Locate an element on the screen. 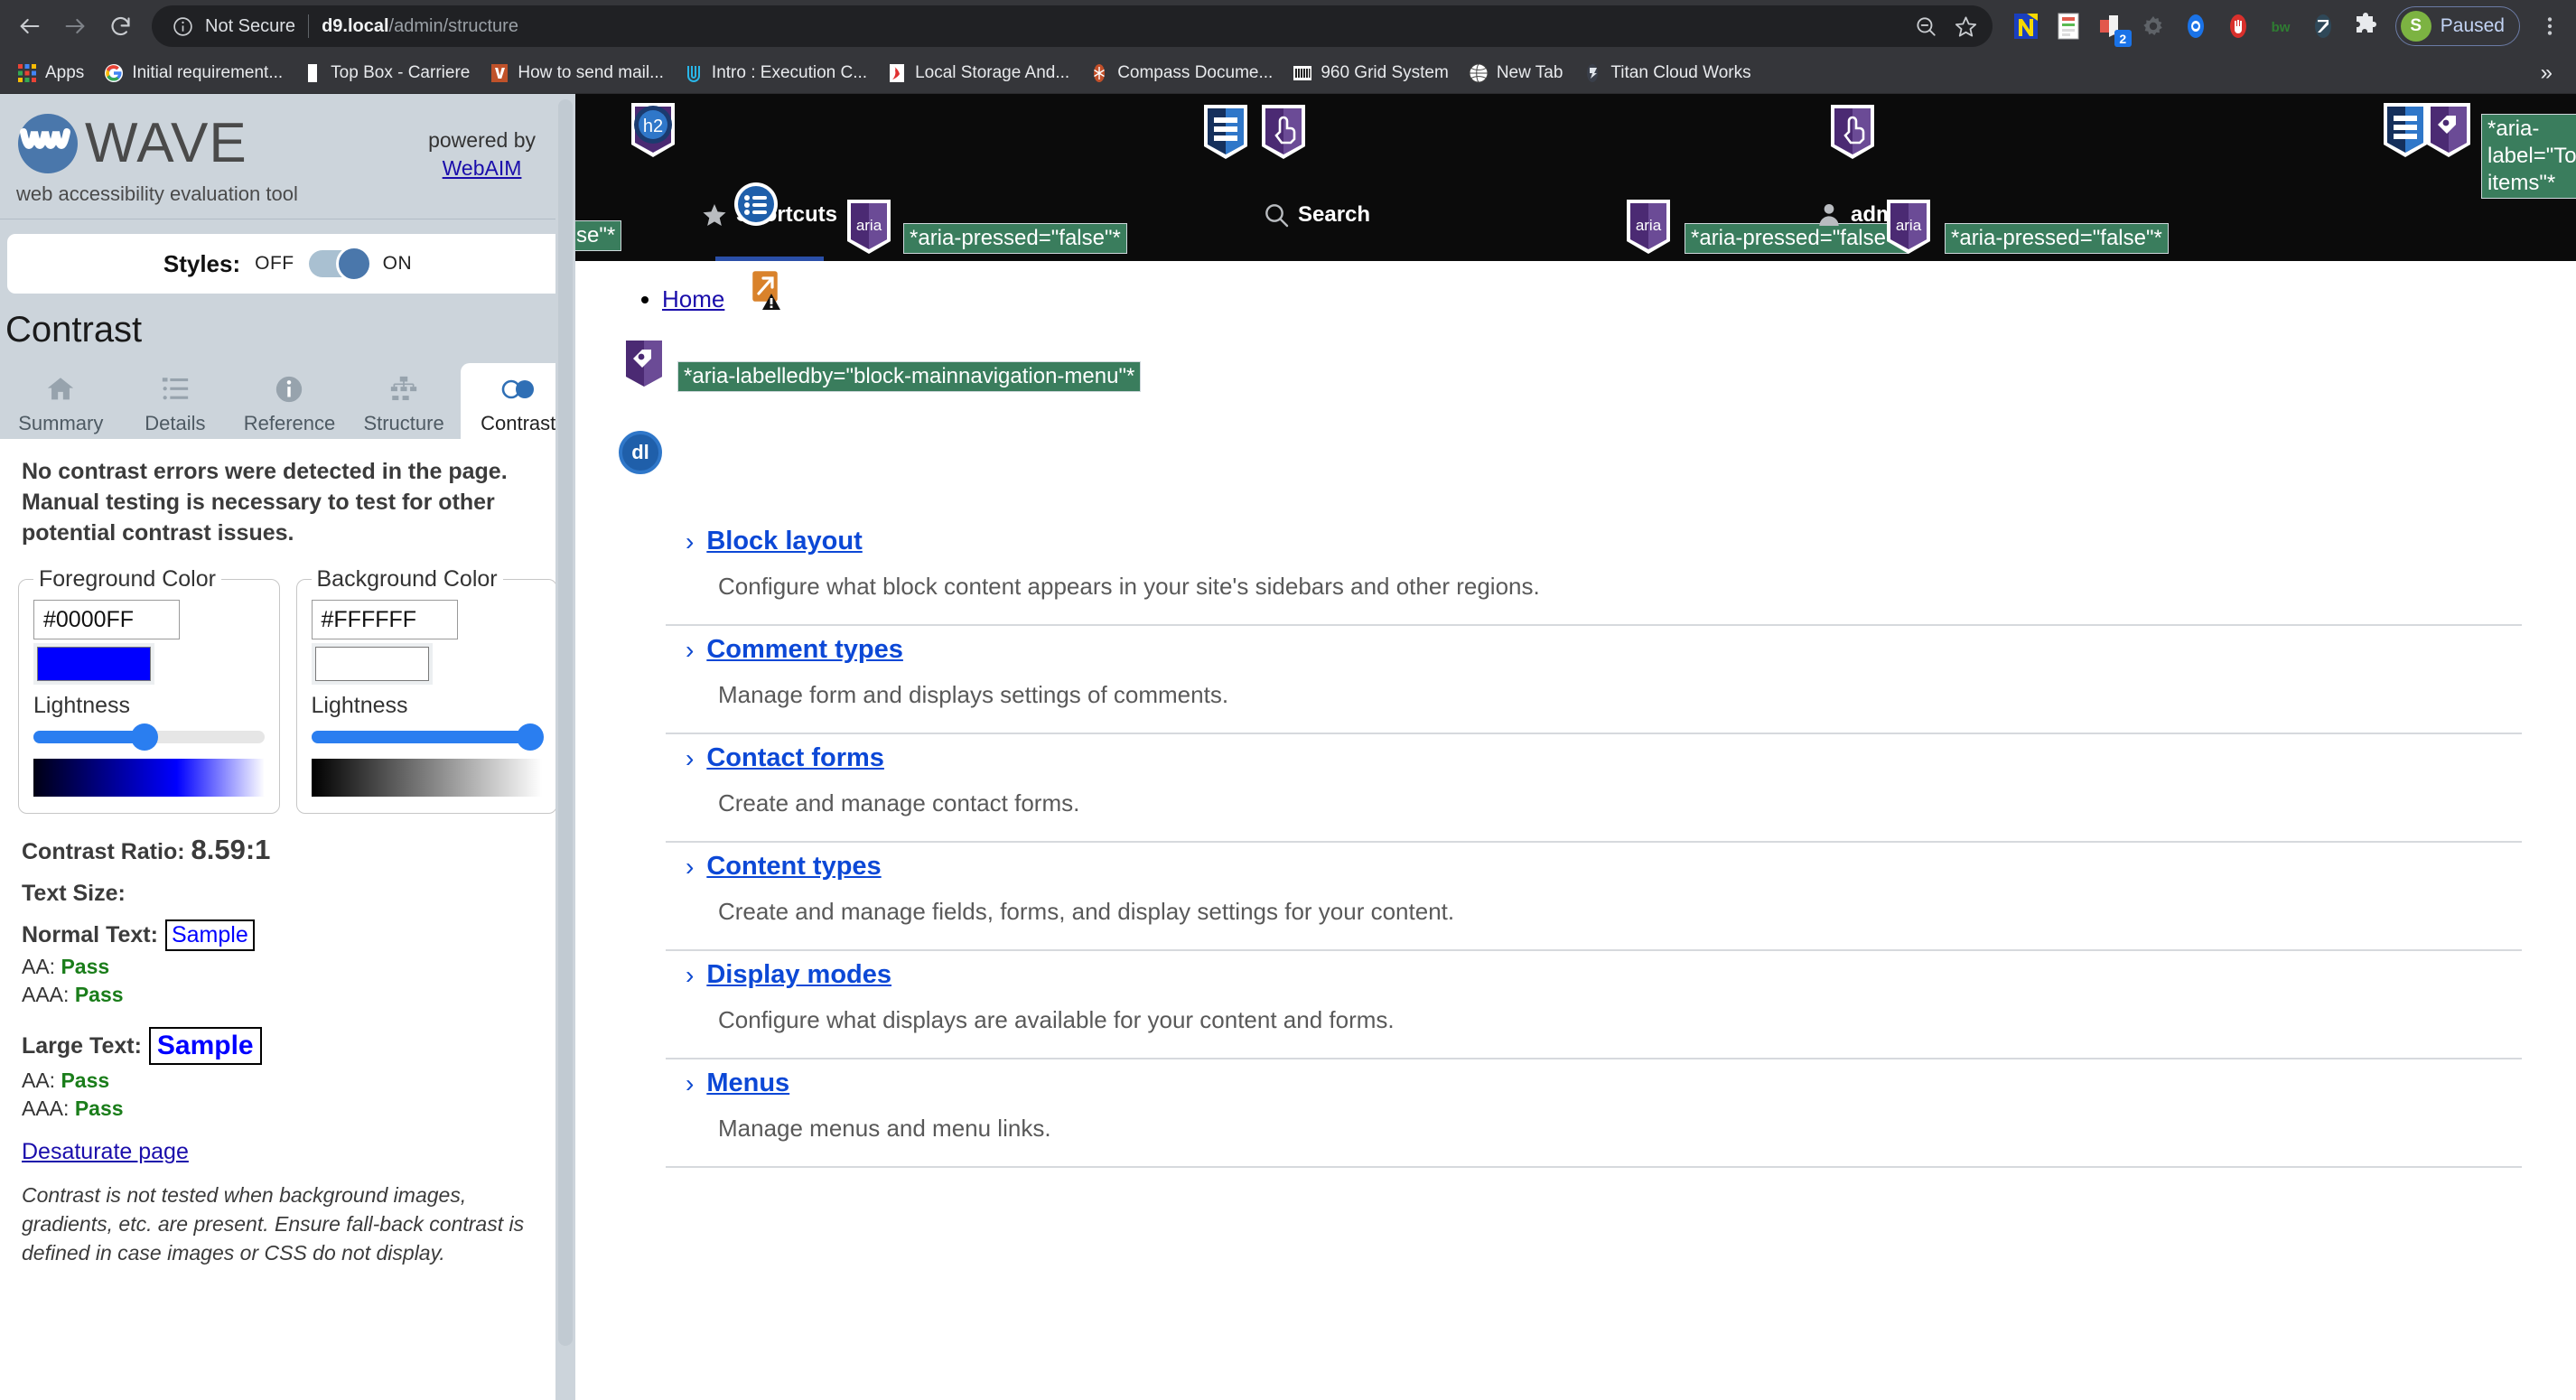 Image resolution: width=2576 pixels, height=1400 pixels. foreground-lightness-slider is located at coordinates (149, 737).